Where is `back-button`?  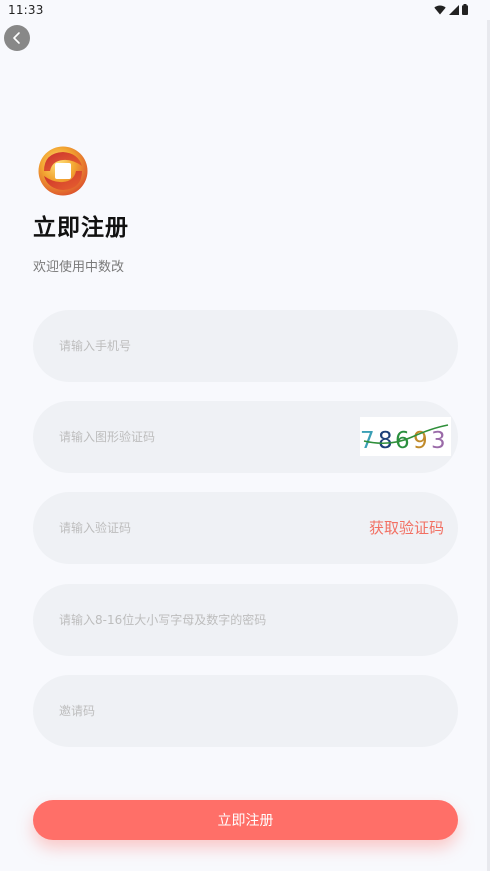 back-button is located at coordinates (17, 38).